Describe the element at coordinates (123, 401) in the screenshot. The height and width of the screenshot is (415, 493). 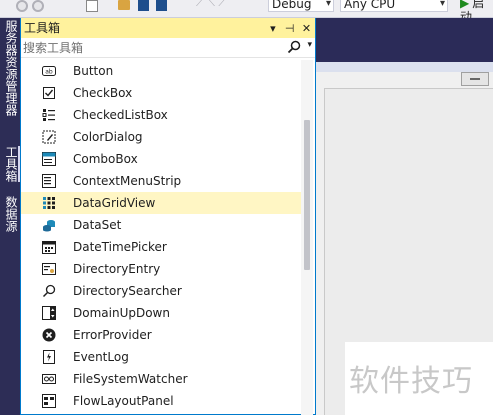
I see `toolbox-item-label: FlowLayoutPanel` at that location.